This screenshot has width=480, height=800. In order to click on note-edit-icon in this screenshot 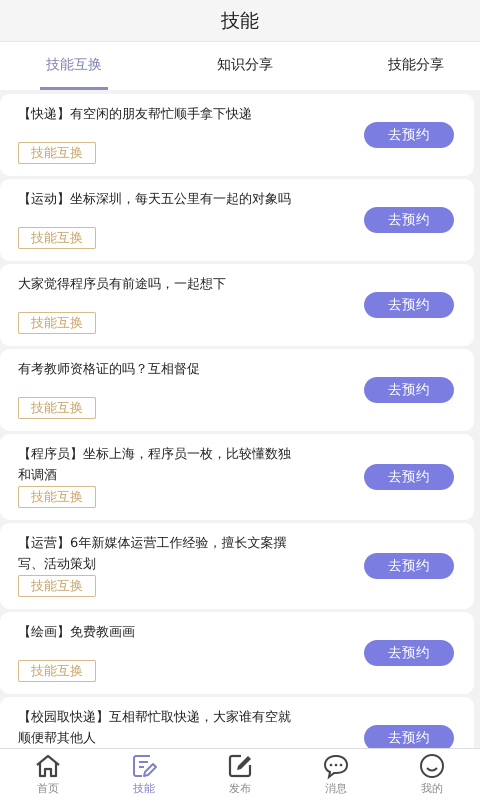, I will do `click(144, 766)`.